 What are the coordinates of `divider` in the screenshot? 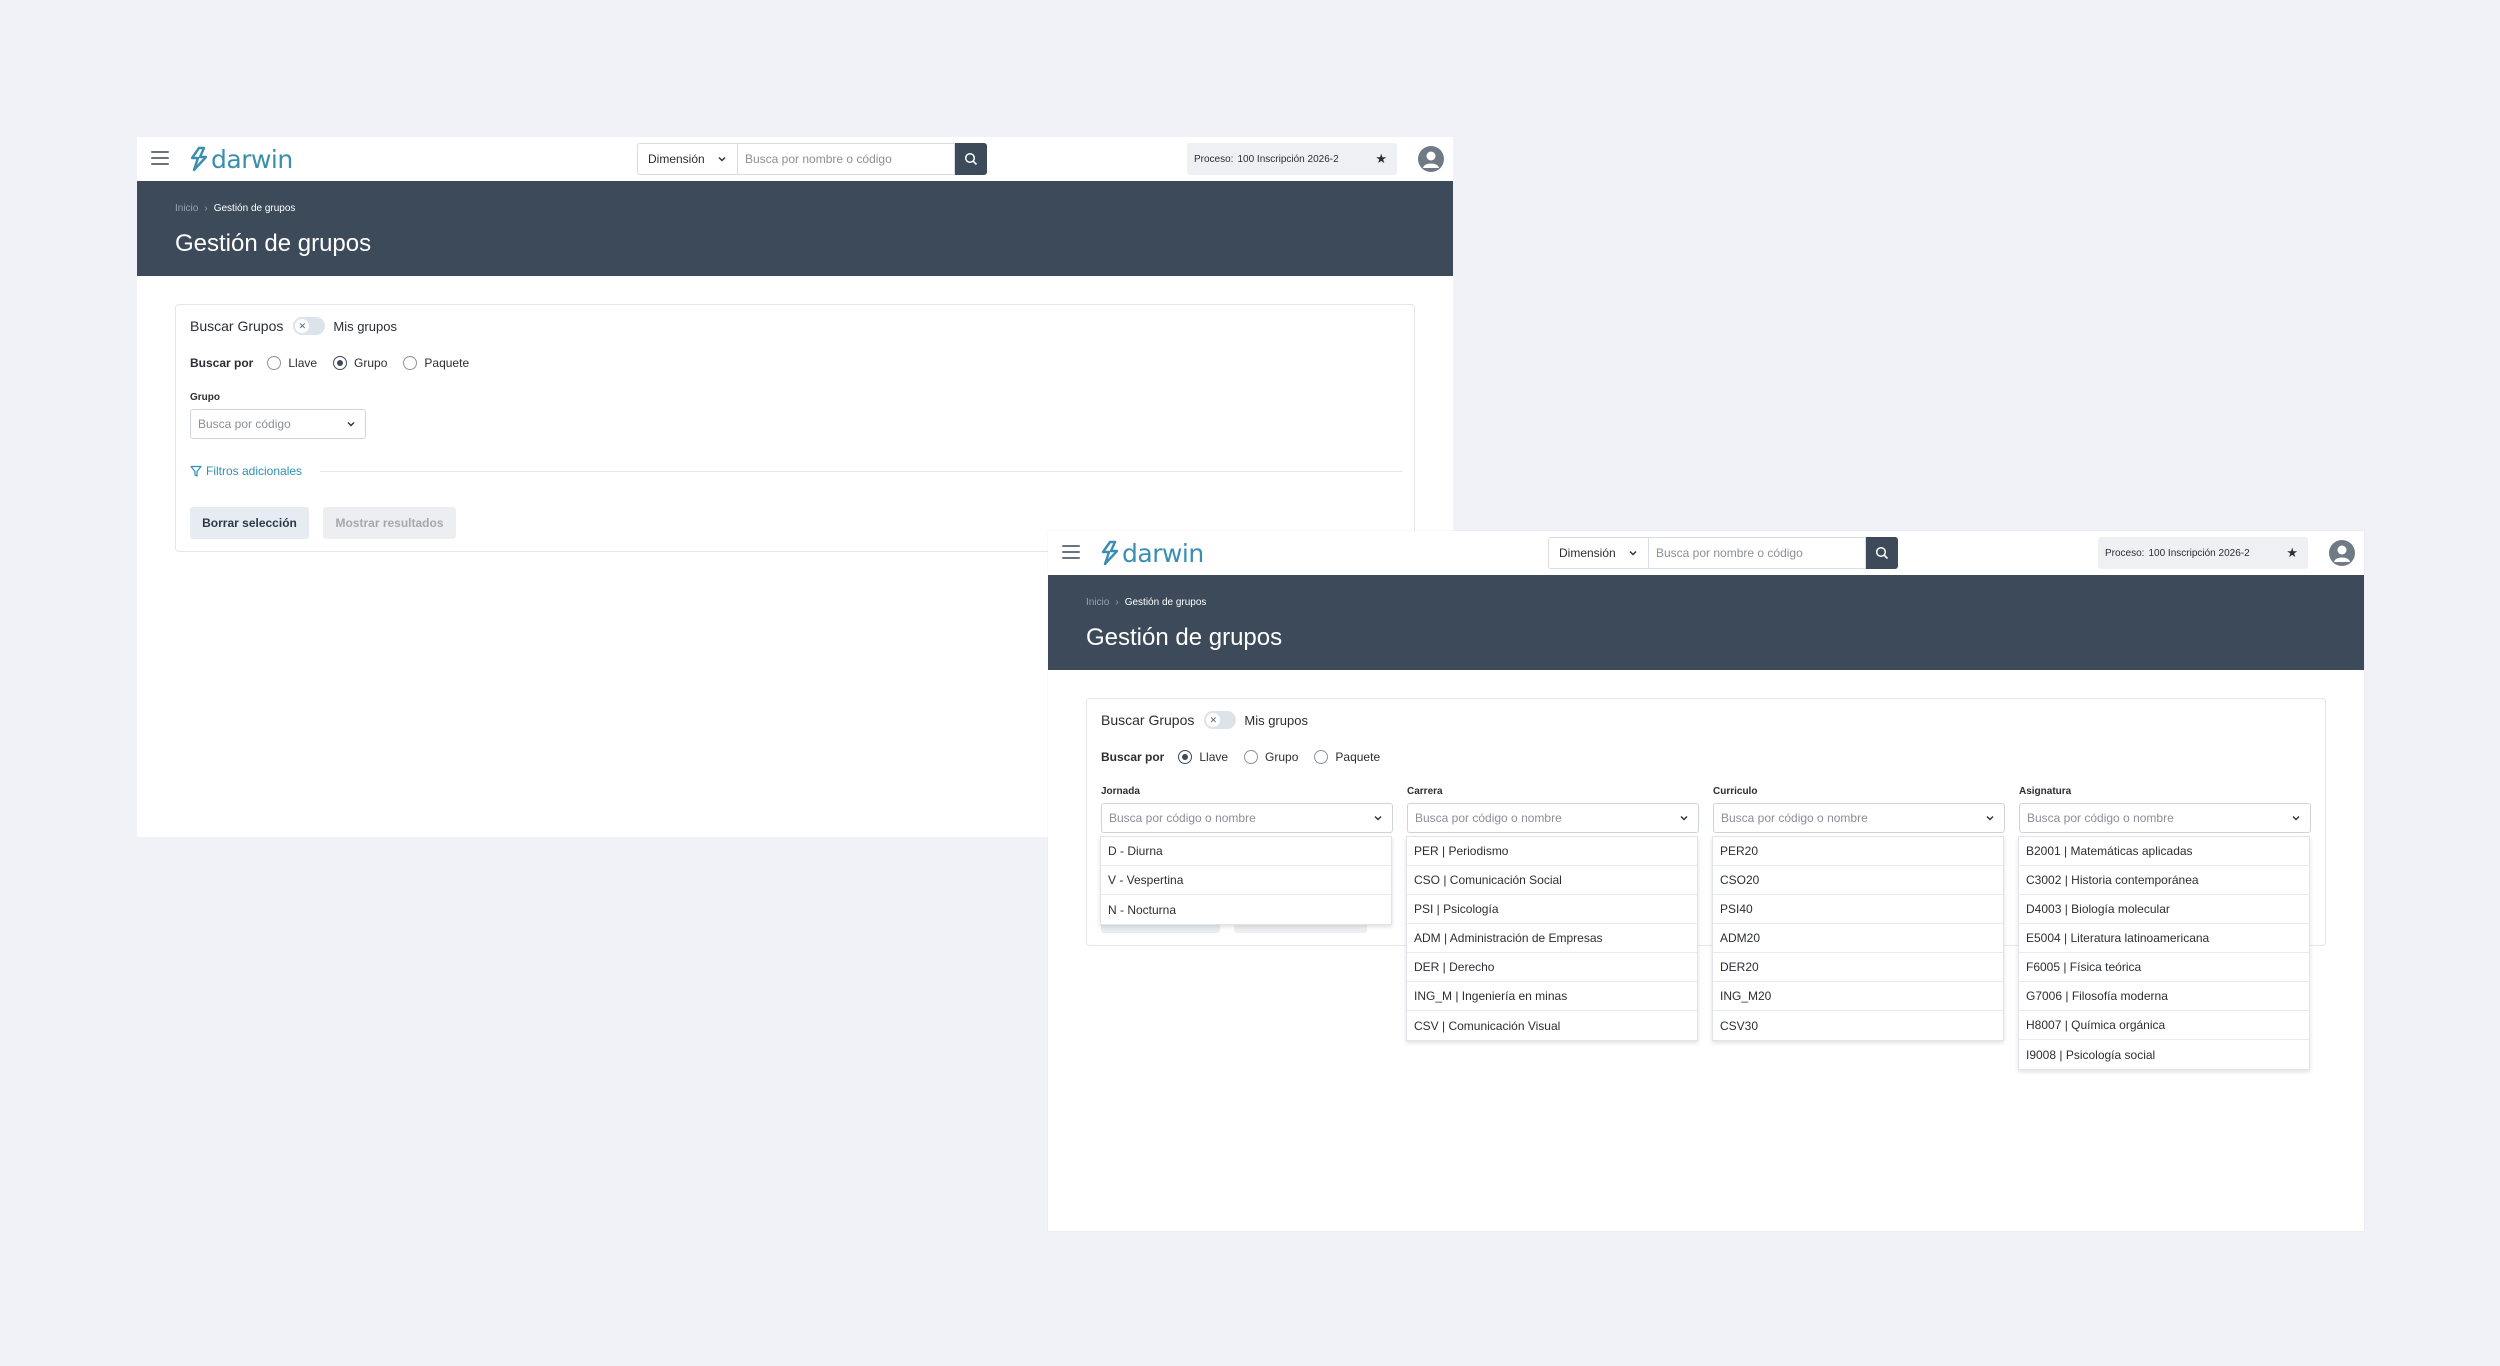 It's located at (861, 471).